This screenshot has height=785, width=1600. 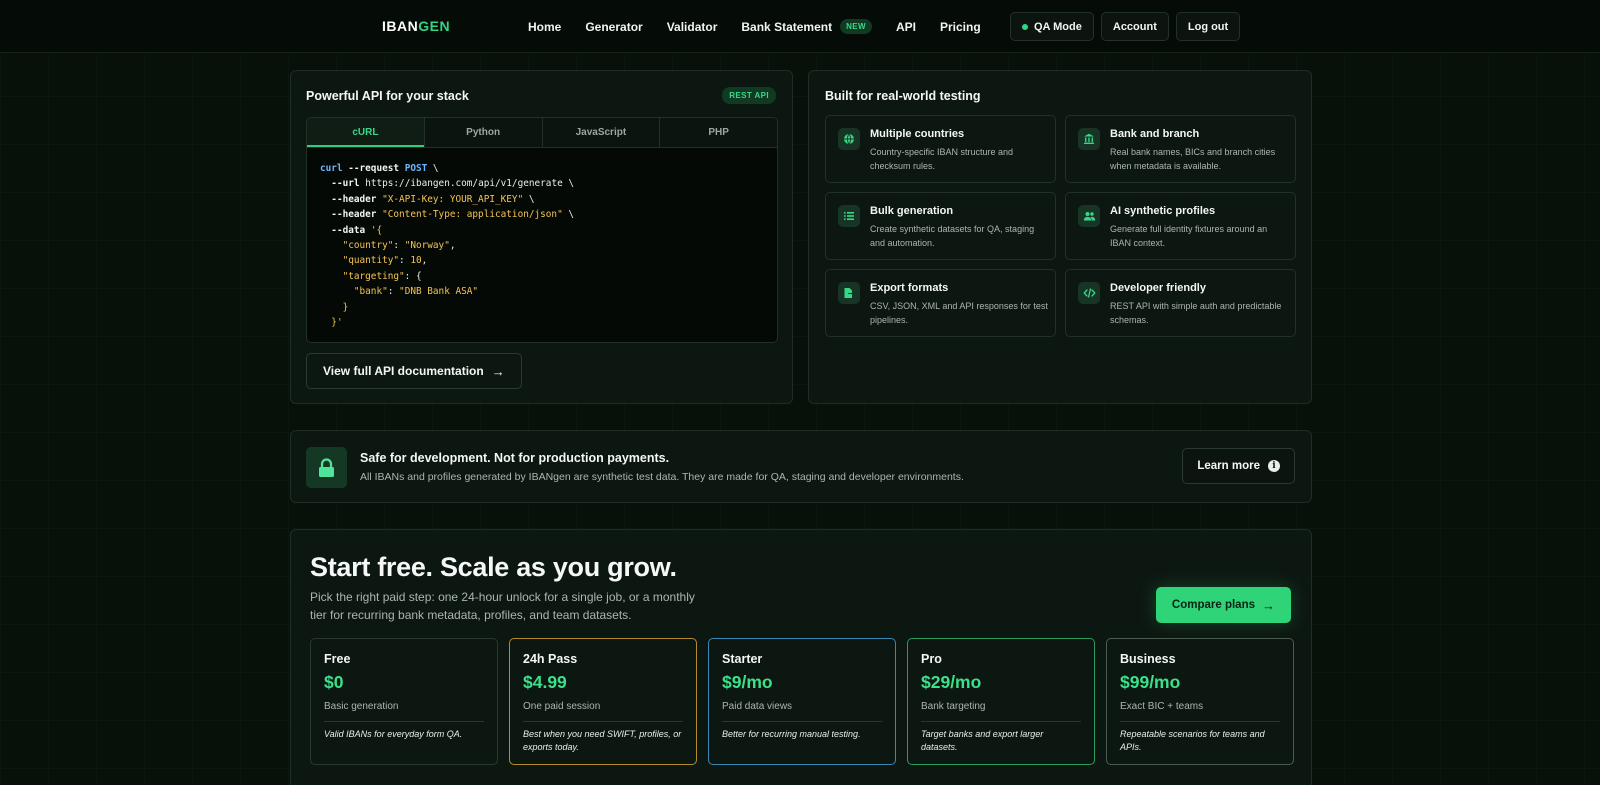 What do you see at coordinates (903, 96) in the screenshot?
I see `features-card-title: Built for real-world testing` at bounding box center [903, 96].